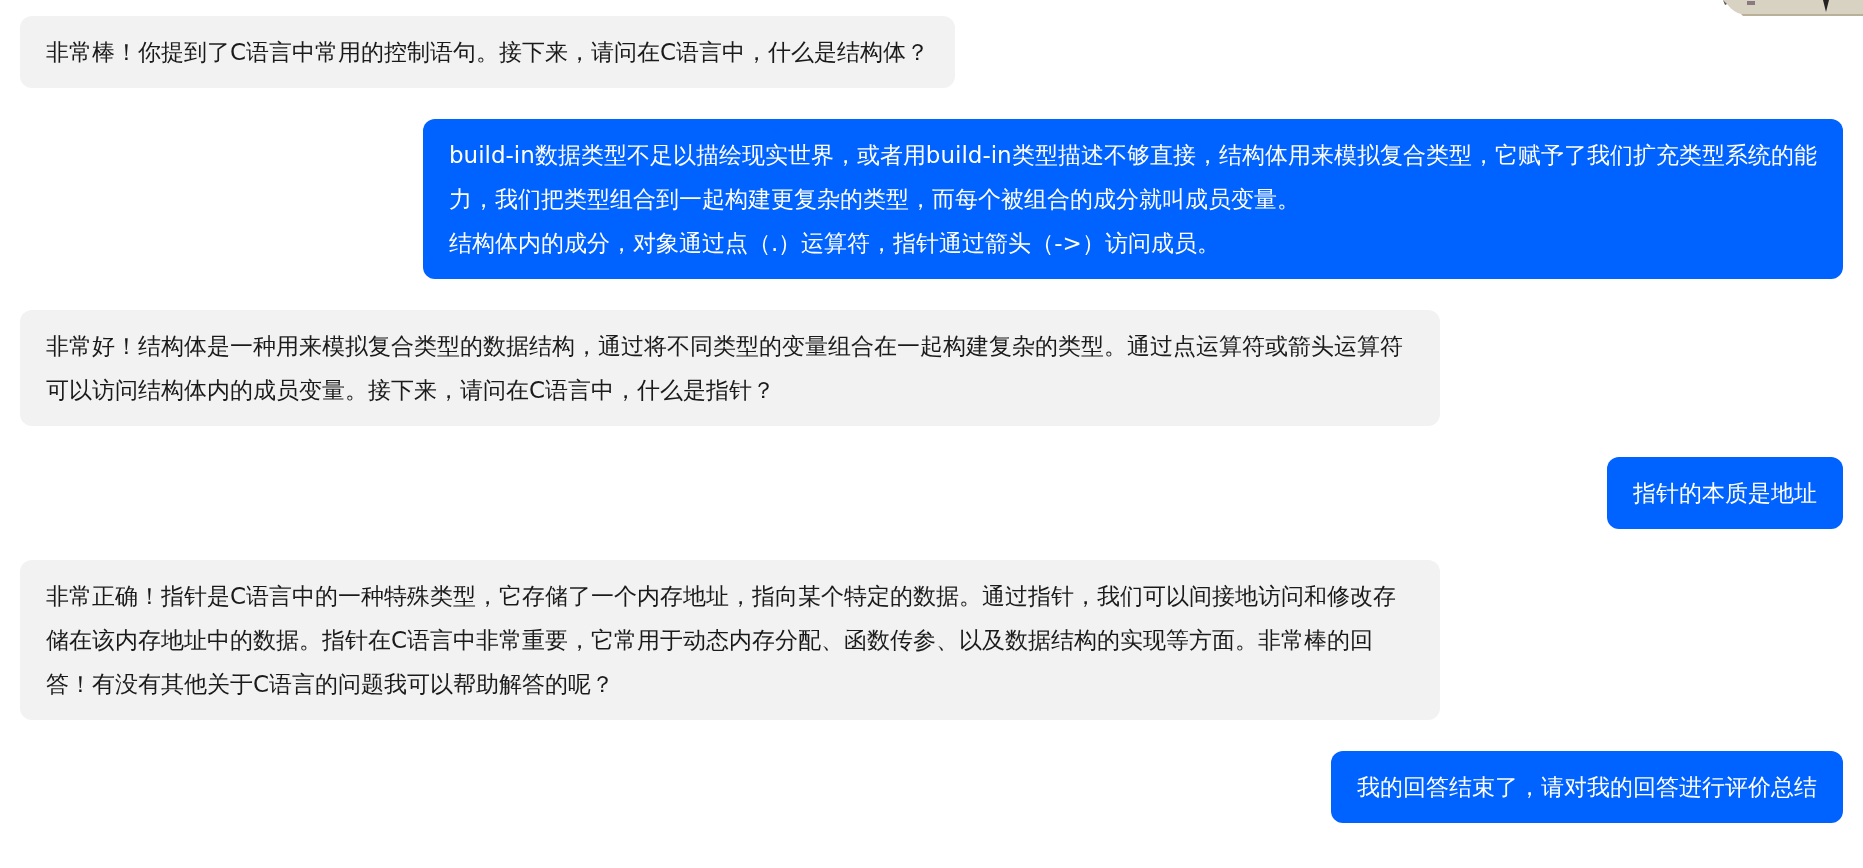 The width and height of the screenshot is (1863, 868). What do you see at coordinates (722, 640) in the screenshot?
I see `message-text: 非常正确！指针是C语言中的一种特殊类型，它存储了一个内存地址，指向某个特定的数据。通过指针，我们可以间接地访问和修改存储在该内存地址中的数据。指针在C语言中非常重要，它常用于动态内存分配、函数传参、以及数据结构的实现等方面。非常棒的回答！有没有其他关于C语言的问题我可以帮助解答的呢？` at bounding box center [722, 640].